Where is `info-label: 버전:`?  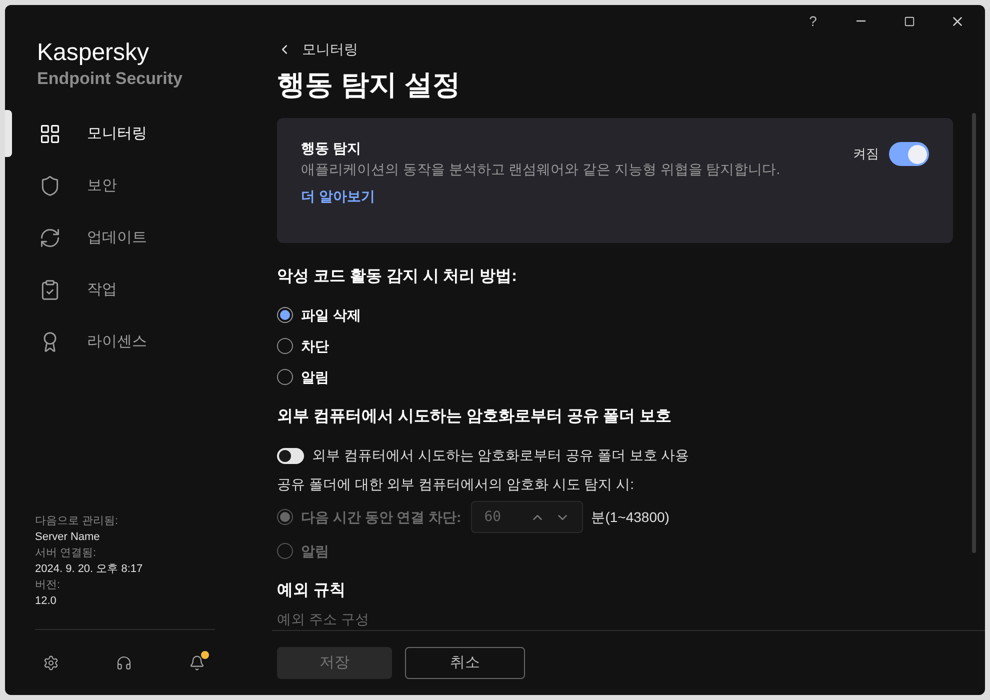 info-label: 버전: is located at coordinates (48, 585).